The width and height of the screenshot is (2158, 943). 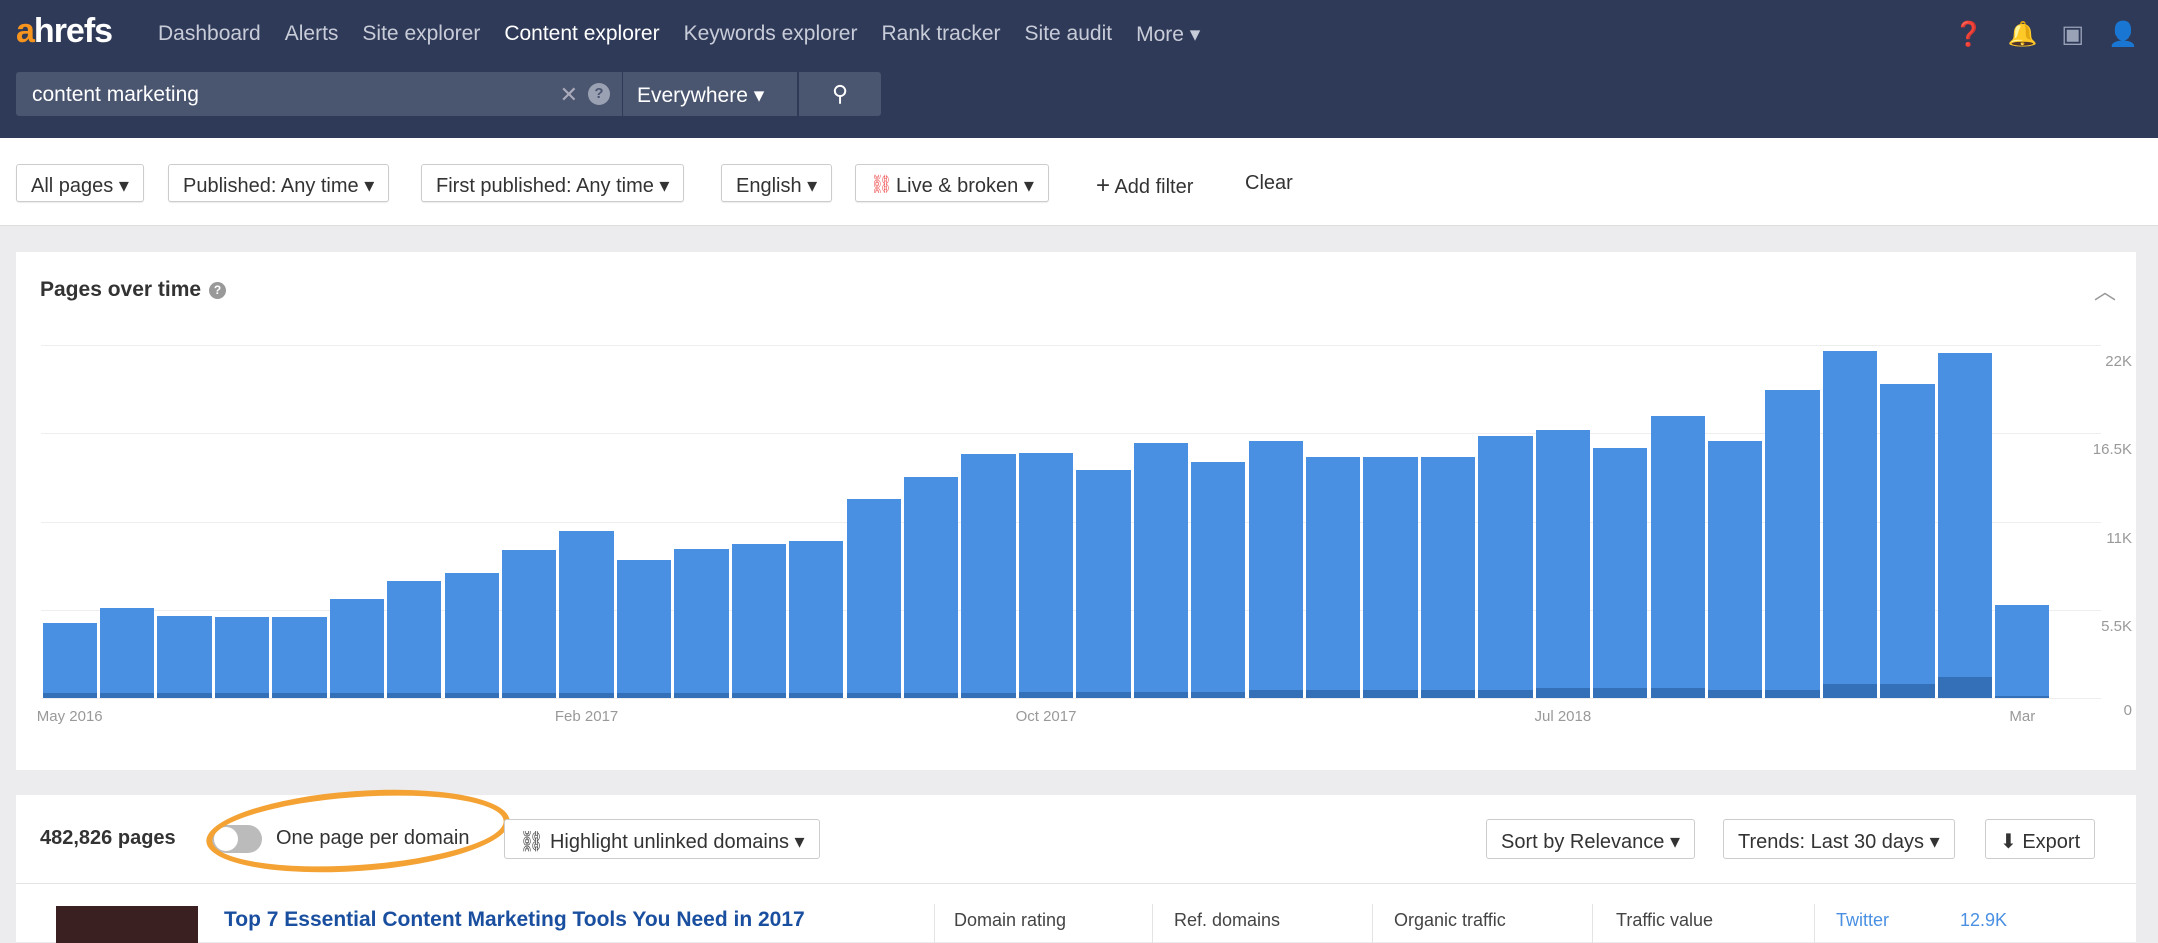 I want to click on clear-icon: ✕, so click(x=569, y=95).